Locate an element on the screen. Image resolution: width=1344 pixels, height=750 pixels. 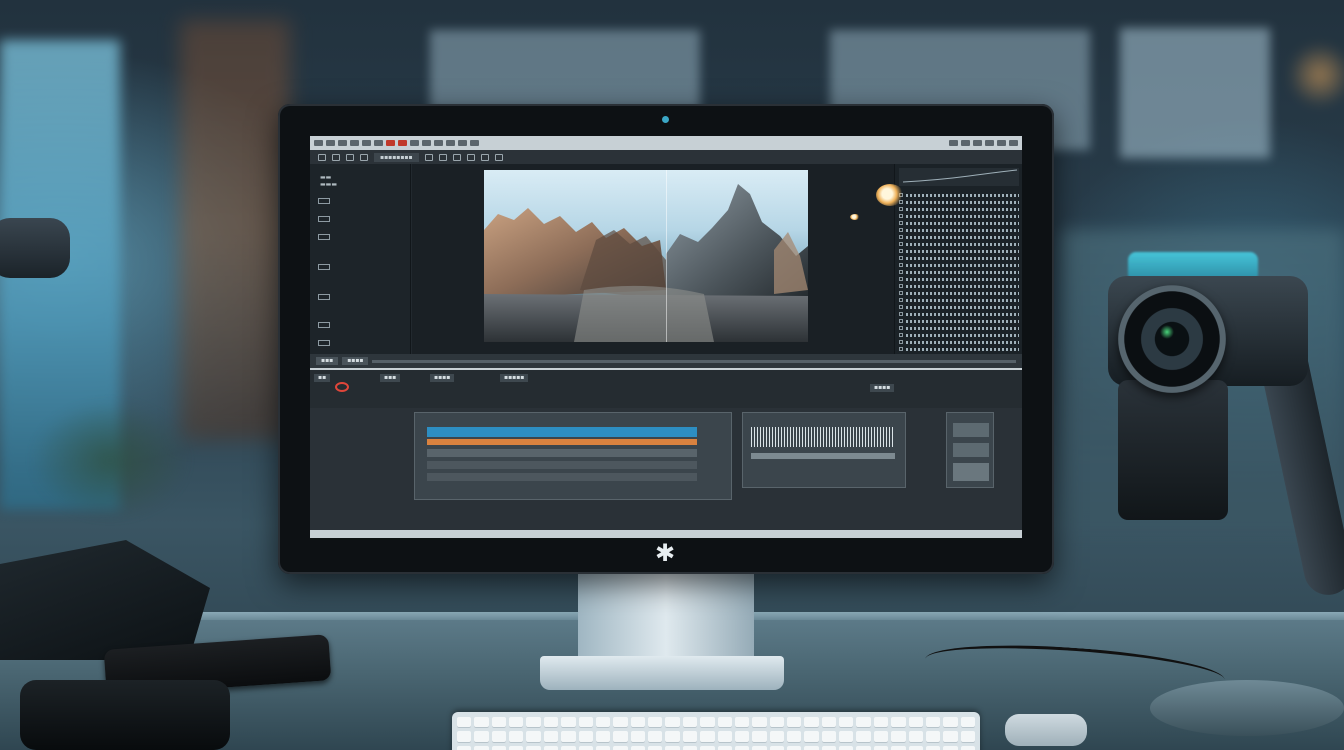
track-chip-3: ▪▪▪▪▪ is located at coordinates (514, 378).